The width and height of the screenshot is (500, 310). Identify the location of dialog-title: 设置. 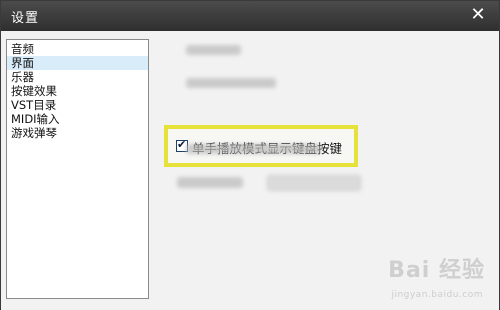
(25, 18).